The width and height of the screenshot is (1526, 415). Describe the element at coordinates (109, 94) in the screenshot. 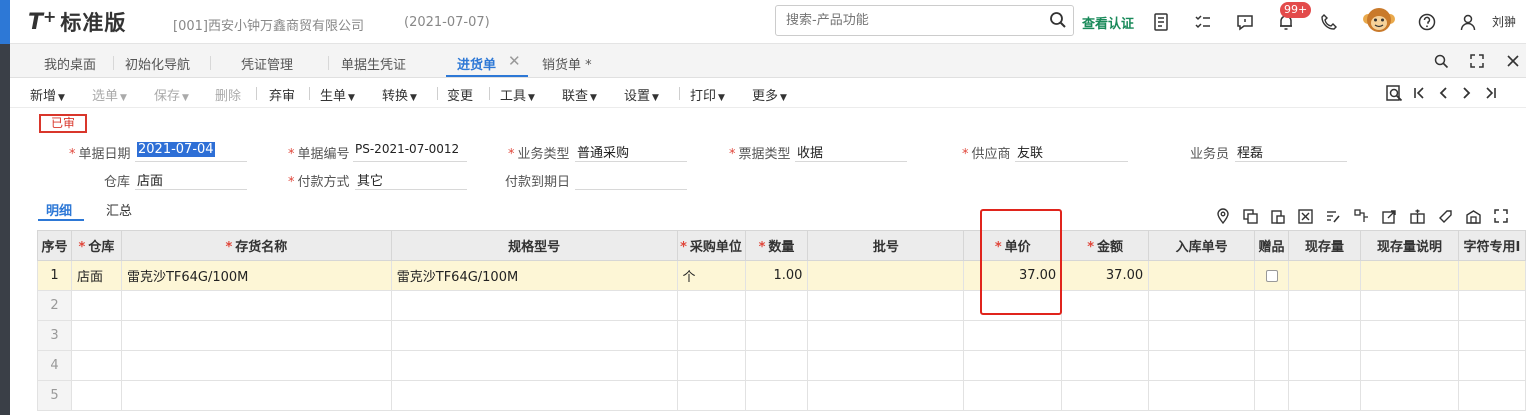

I see `toolbar-select-doc: 选单 ▼` at that location.